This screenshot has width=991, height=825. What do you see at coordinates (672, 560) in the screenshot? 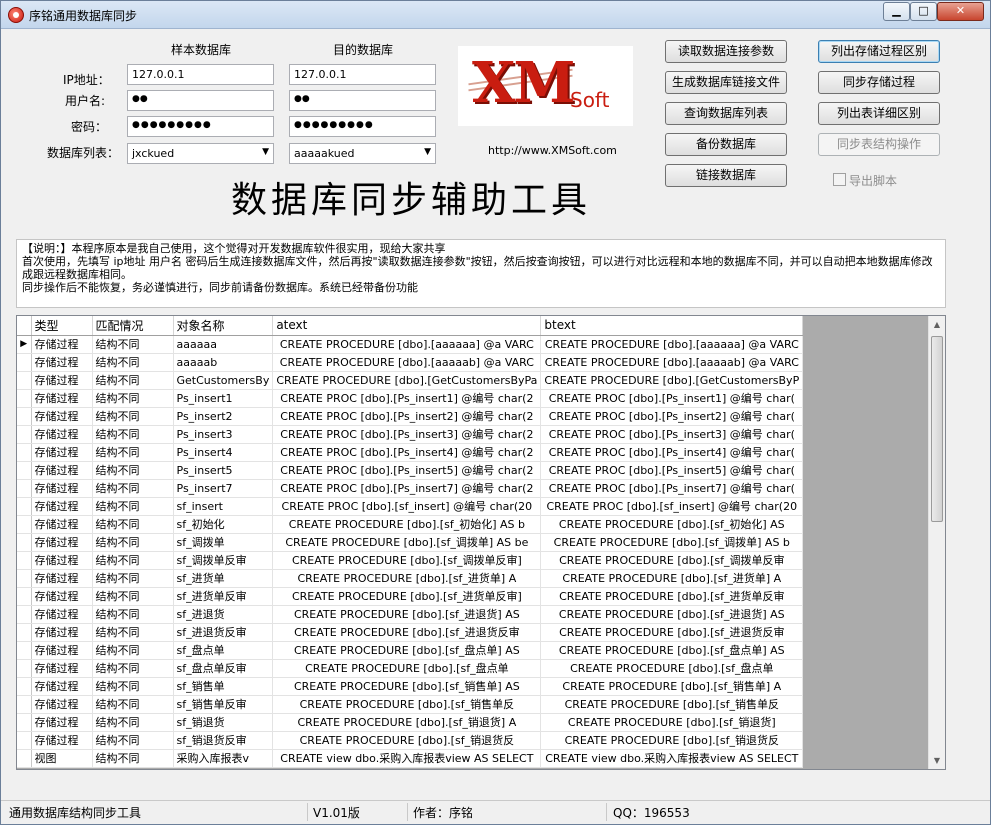
I see `cell-btext: CREATE PROCEDURE [dbo].[sf_调拨单反审` at bounding box center [672, 560].